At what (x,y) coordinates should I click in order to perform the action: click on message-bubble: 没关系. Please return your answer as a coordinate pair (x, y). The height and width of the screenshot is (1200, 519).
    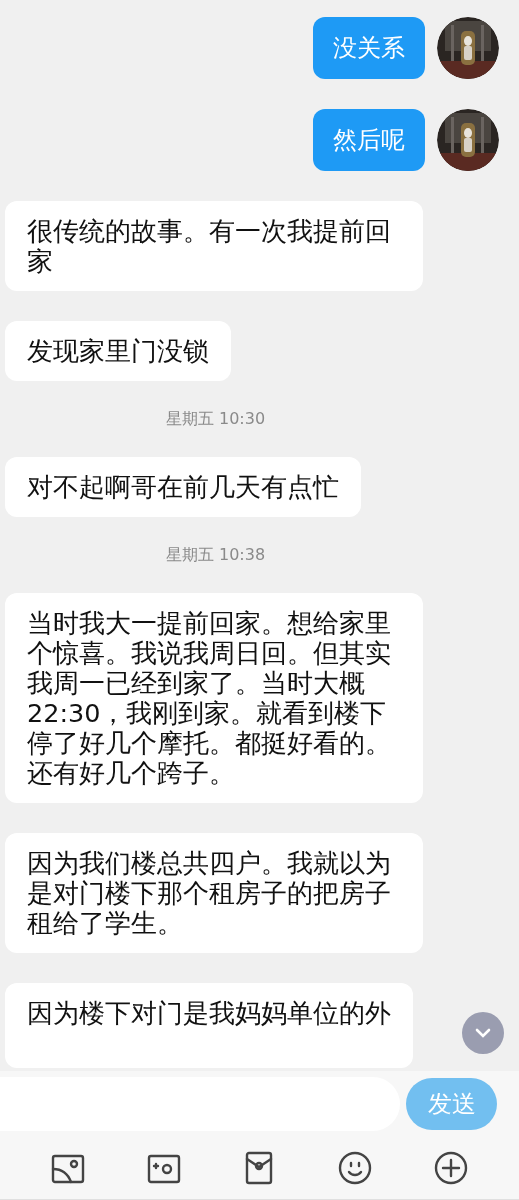
    Looking at the image, I should click on (369, 48).